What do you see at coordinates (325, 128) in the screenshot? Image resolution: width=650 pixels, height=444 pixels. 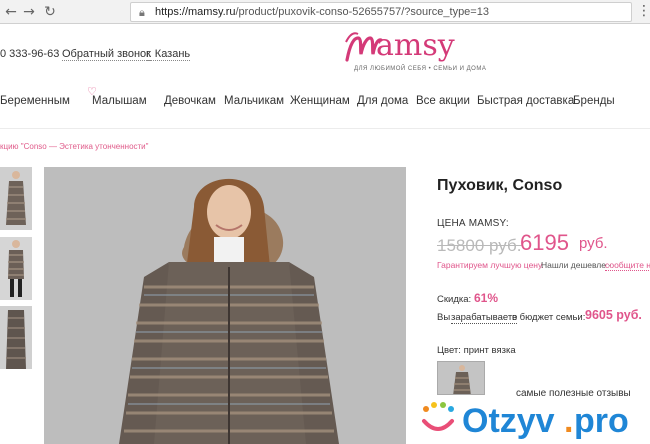 I see `header-divider` at bounding box center [325, 128].